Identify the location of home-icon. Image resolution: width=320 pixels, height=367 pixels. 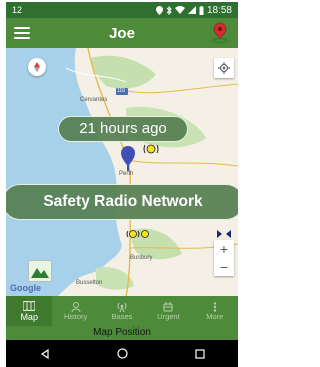
(122, 353).